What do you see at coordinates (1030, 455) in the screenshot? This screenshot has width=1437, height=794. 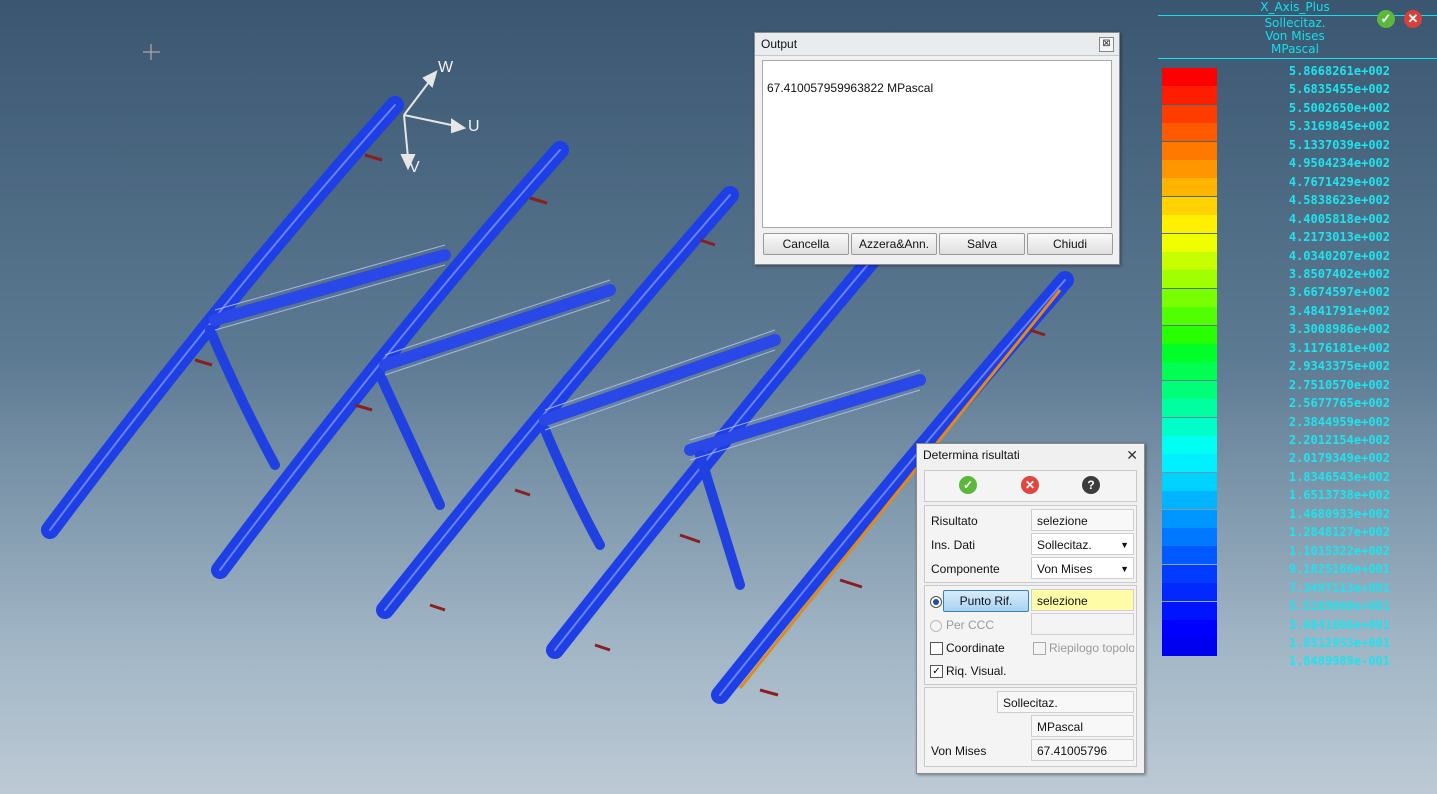 I see `dialog-titlebar: Determina risultati ✕` at bounding box center [1030, 455].